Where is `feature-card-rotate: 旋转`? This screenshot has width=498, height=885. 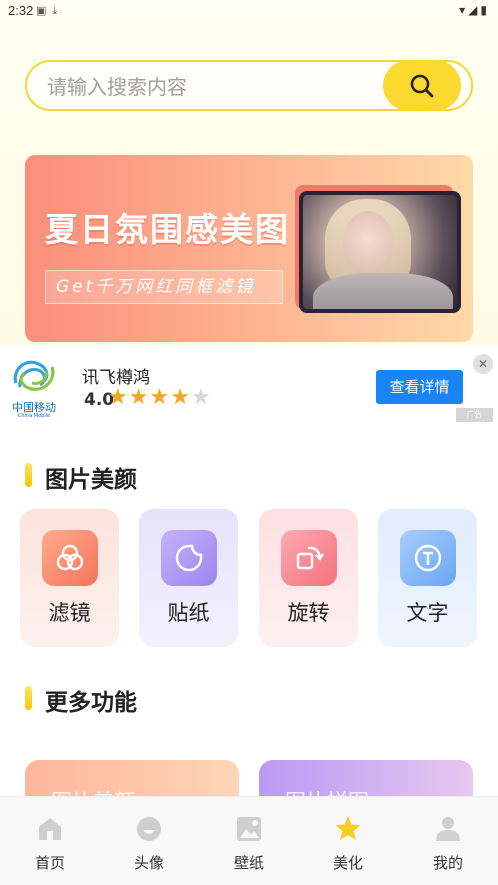 feature-card-rotate: 旋转 is located at coordinates (308, 578).